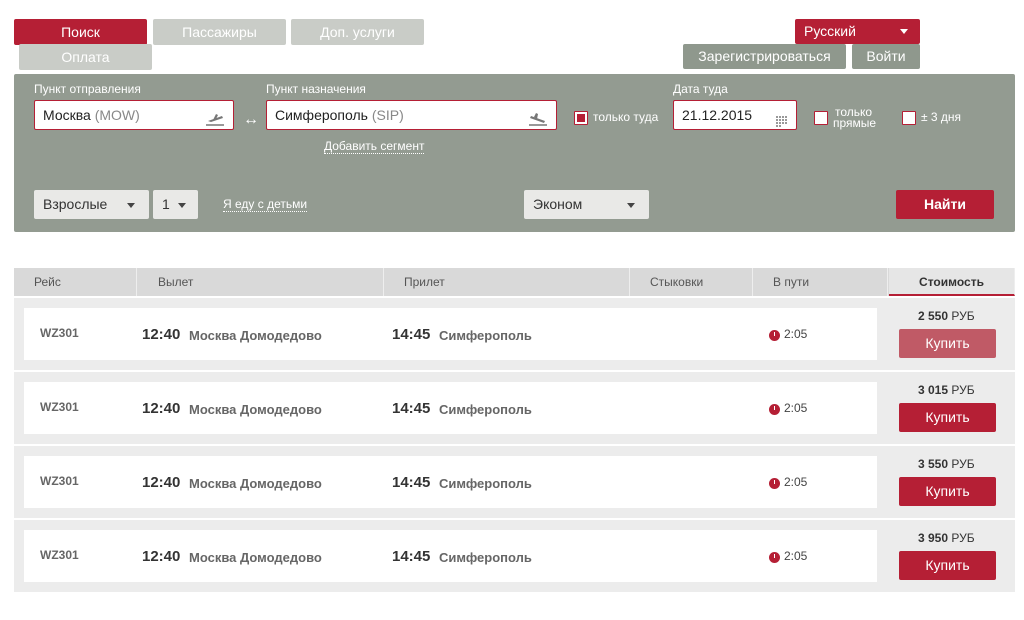  I want to click on date-field: 21.12.2015, so click(735, 115).